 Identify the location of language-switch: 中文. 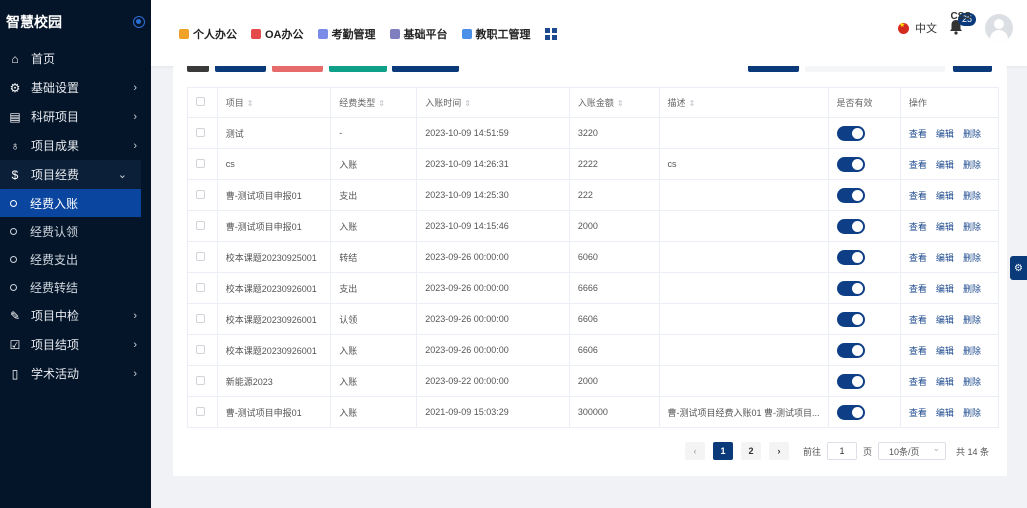
(926, 28).